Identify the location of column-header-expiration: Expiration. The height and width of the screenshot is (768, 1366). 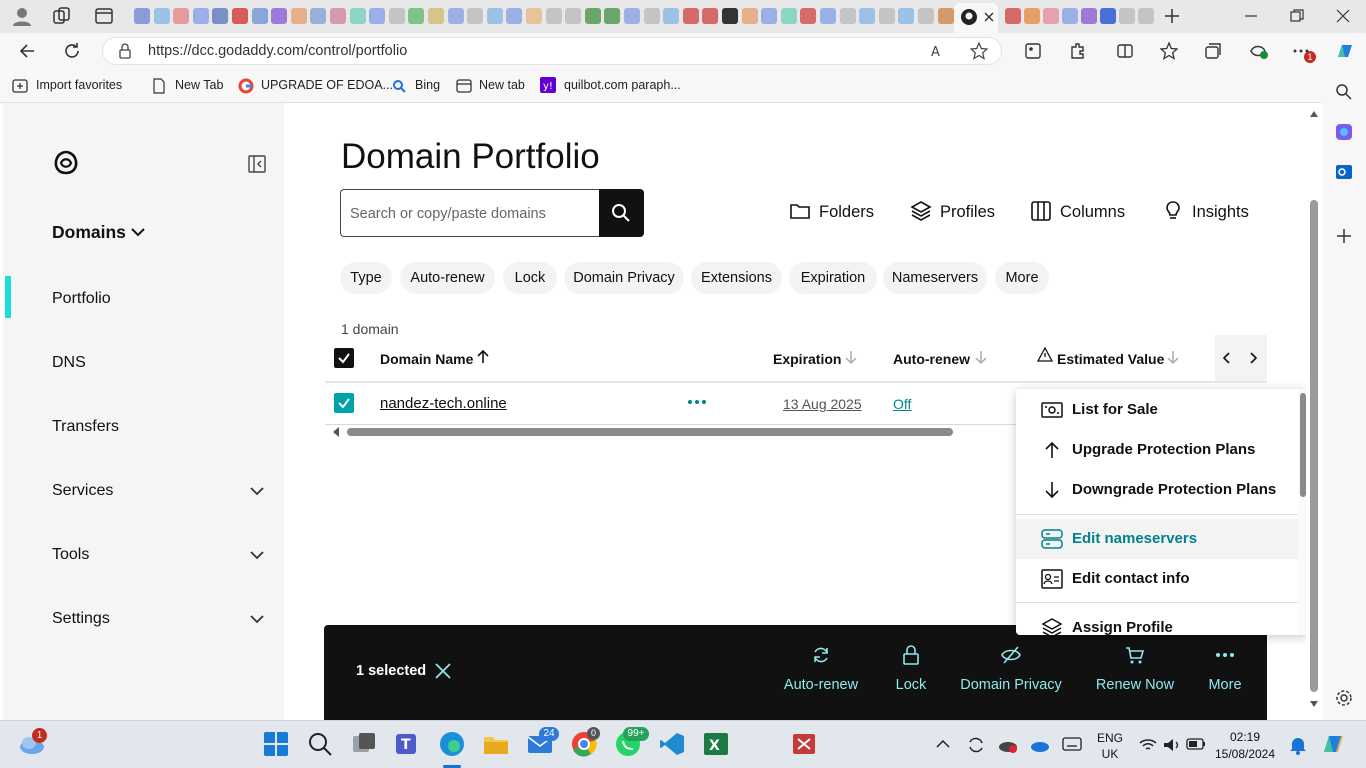
(807, 359).